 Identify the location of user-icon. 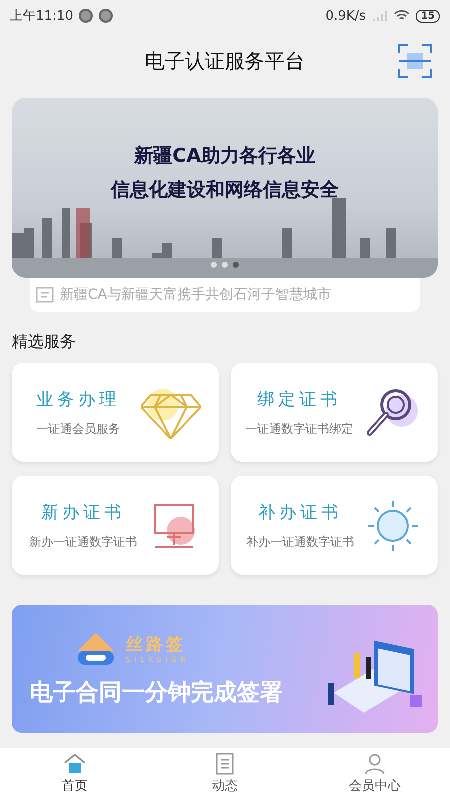
(375, 764).